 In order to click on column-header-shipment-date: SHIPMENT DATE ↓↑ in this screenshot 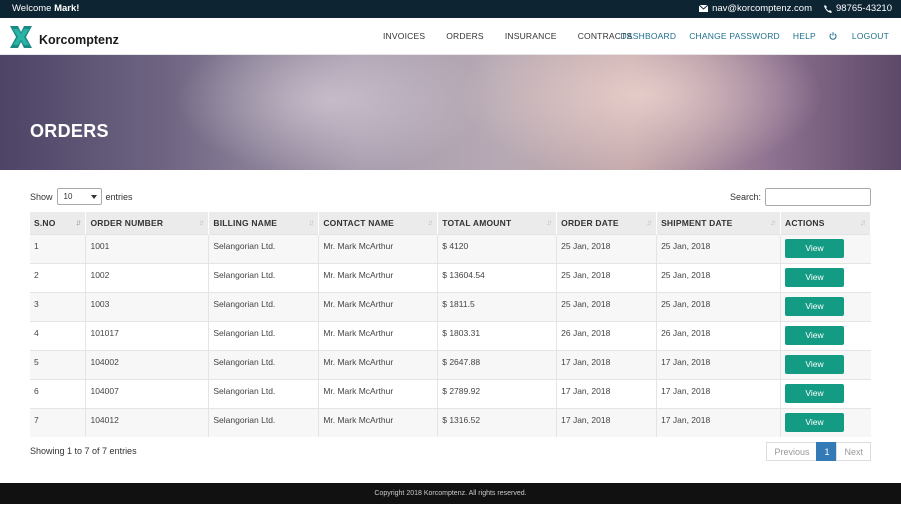, I will do `click(718, 223)`.